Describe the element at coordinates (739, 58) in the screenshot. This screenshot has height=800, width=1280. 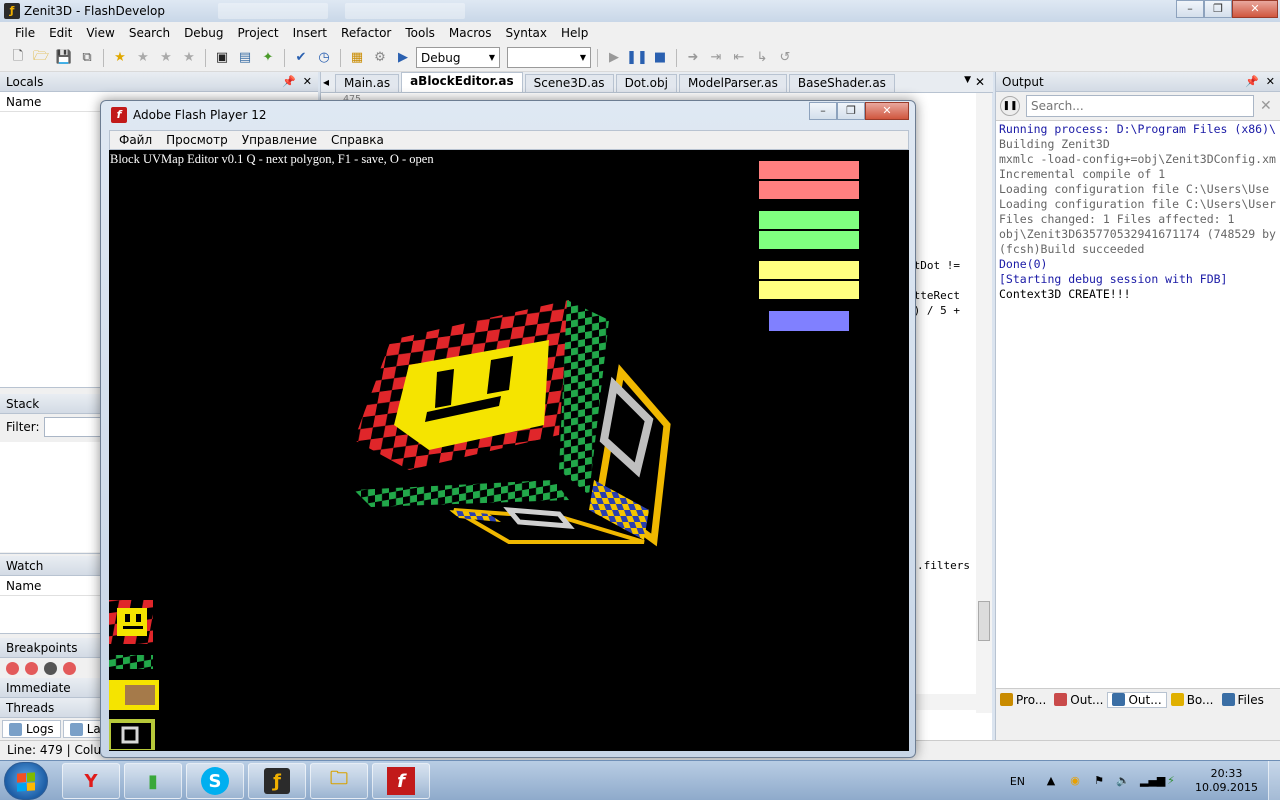
I see `step-out-icon: ⇤` at that location.